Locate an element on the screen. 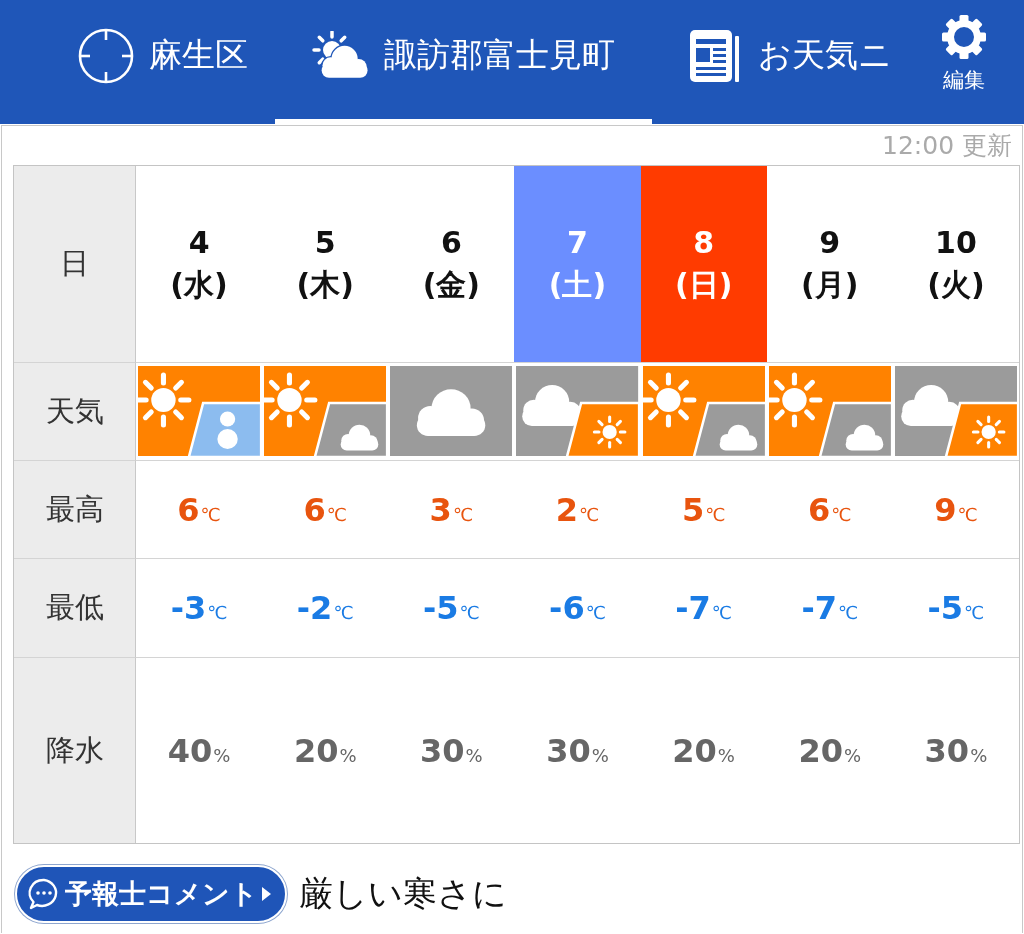 The image size is (1024, 934). comment-text: 厳しい寒さに is located at coordinates (403, 893).